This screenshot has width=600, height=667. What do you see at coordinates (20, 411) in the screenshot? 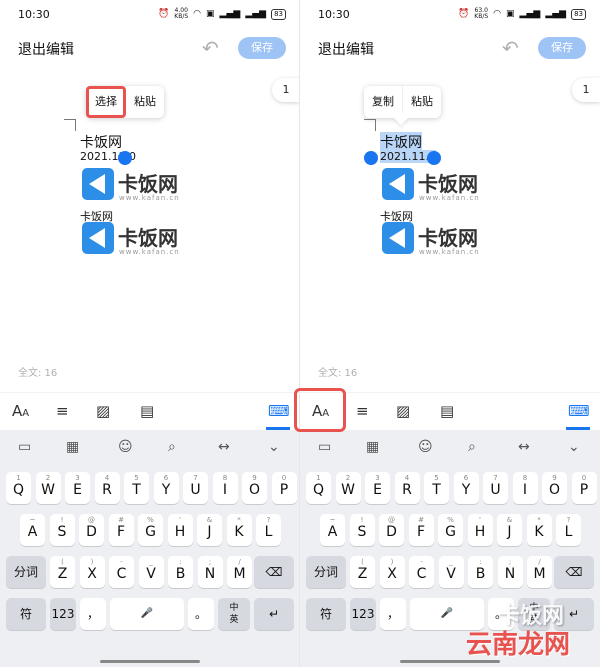
I see `font-size-icon: AA` at bounding box center [20, 411].